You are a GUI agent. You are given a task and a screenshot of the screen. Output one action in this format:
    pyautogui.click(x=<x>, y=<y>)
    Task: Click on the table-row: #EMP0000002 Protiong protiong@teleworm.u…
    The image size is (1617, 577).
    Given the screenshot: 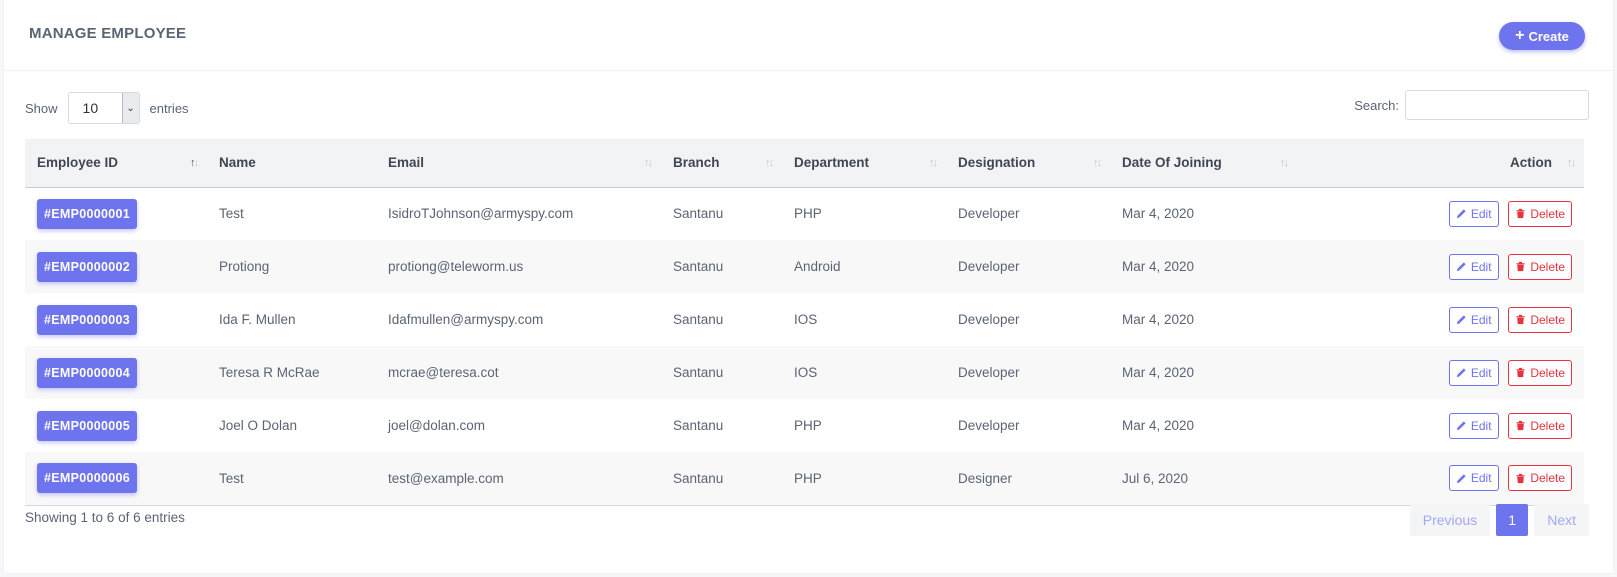 What is the action you would take?
    pyautogui.click(x=804, y=266)
    